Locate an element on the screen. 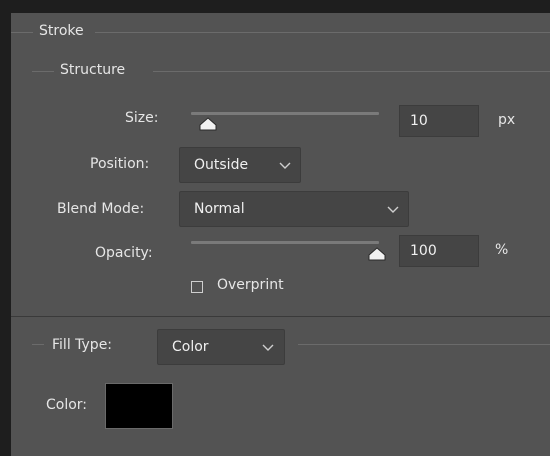 The image size is (550, 456). blend-mode-label: Blend Mode: is located at coordinates (101, 209).